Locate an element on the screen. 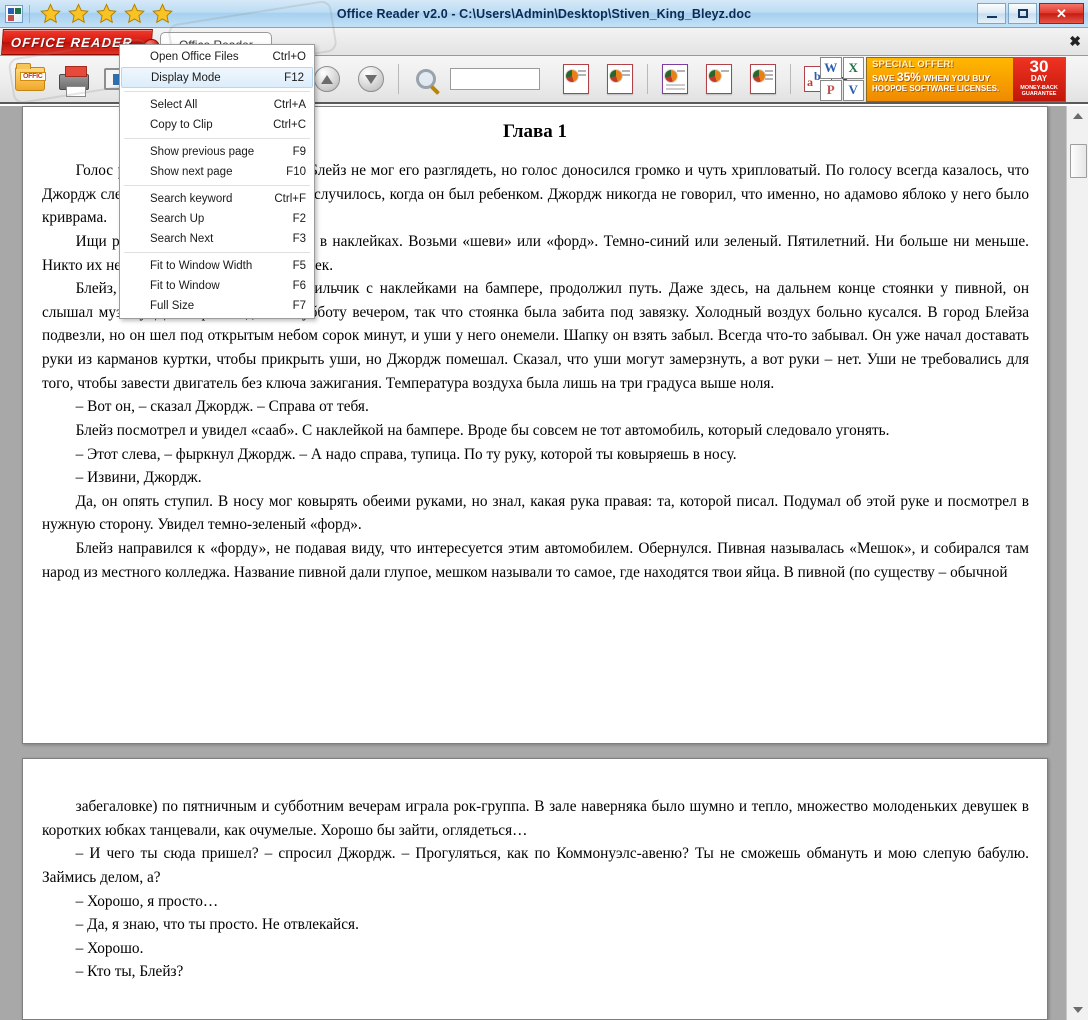 The image size is (1088, 1020). vertical-scrollbar is located at coordinates (1077, 563).